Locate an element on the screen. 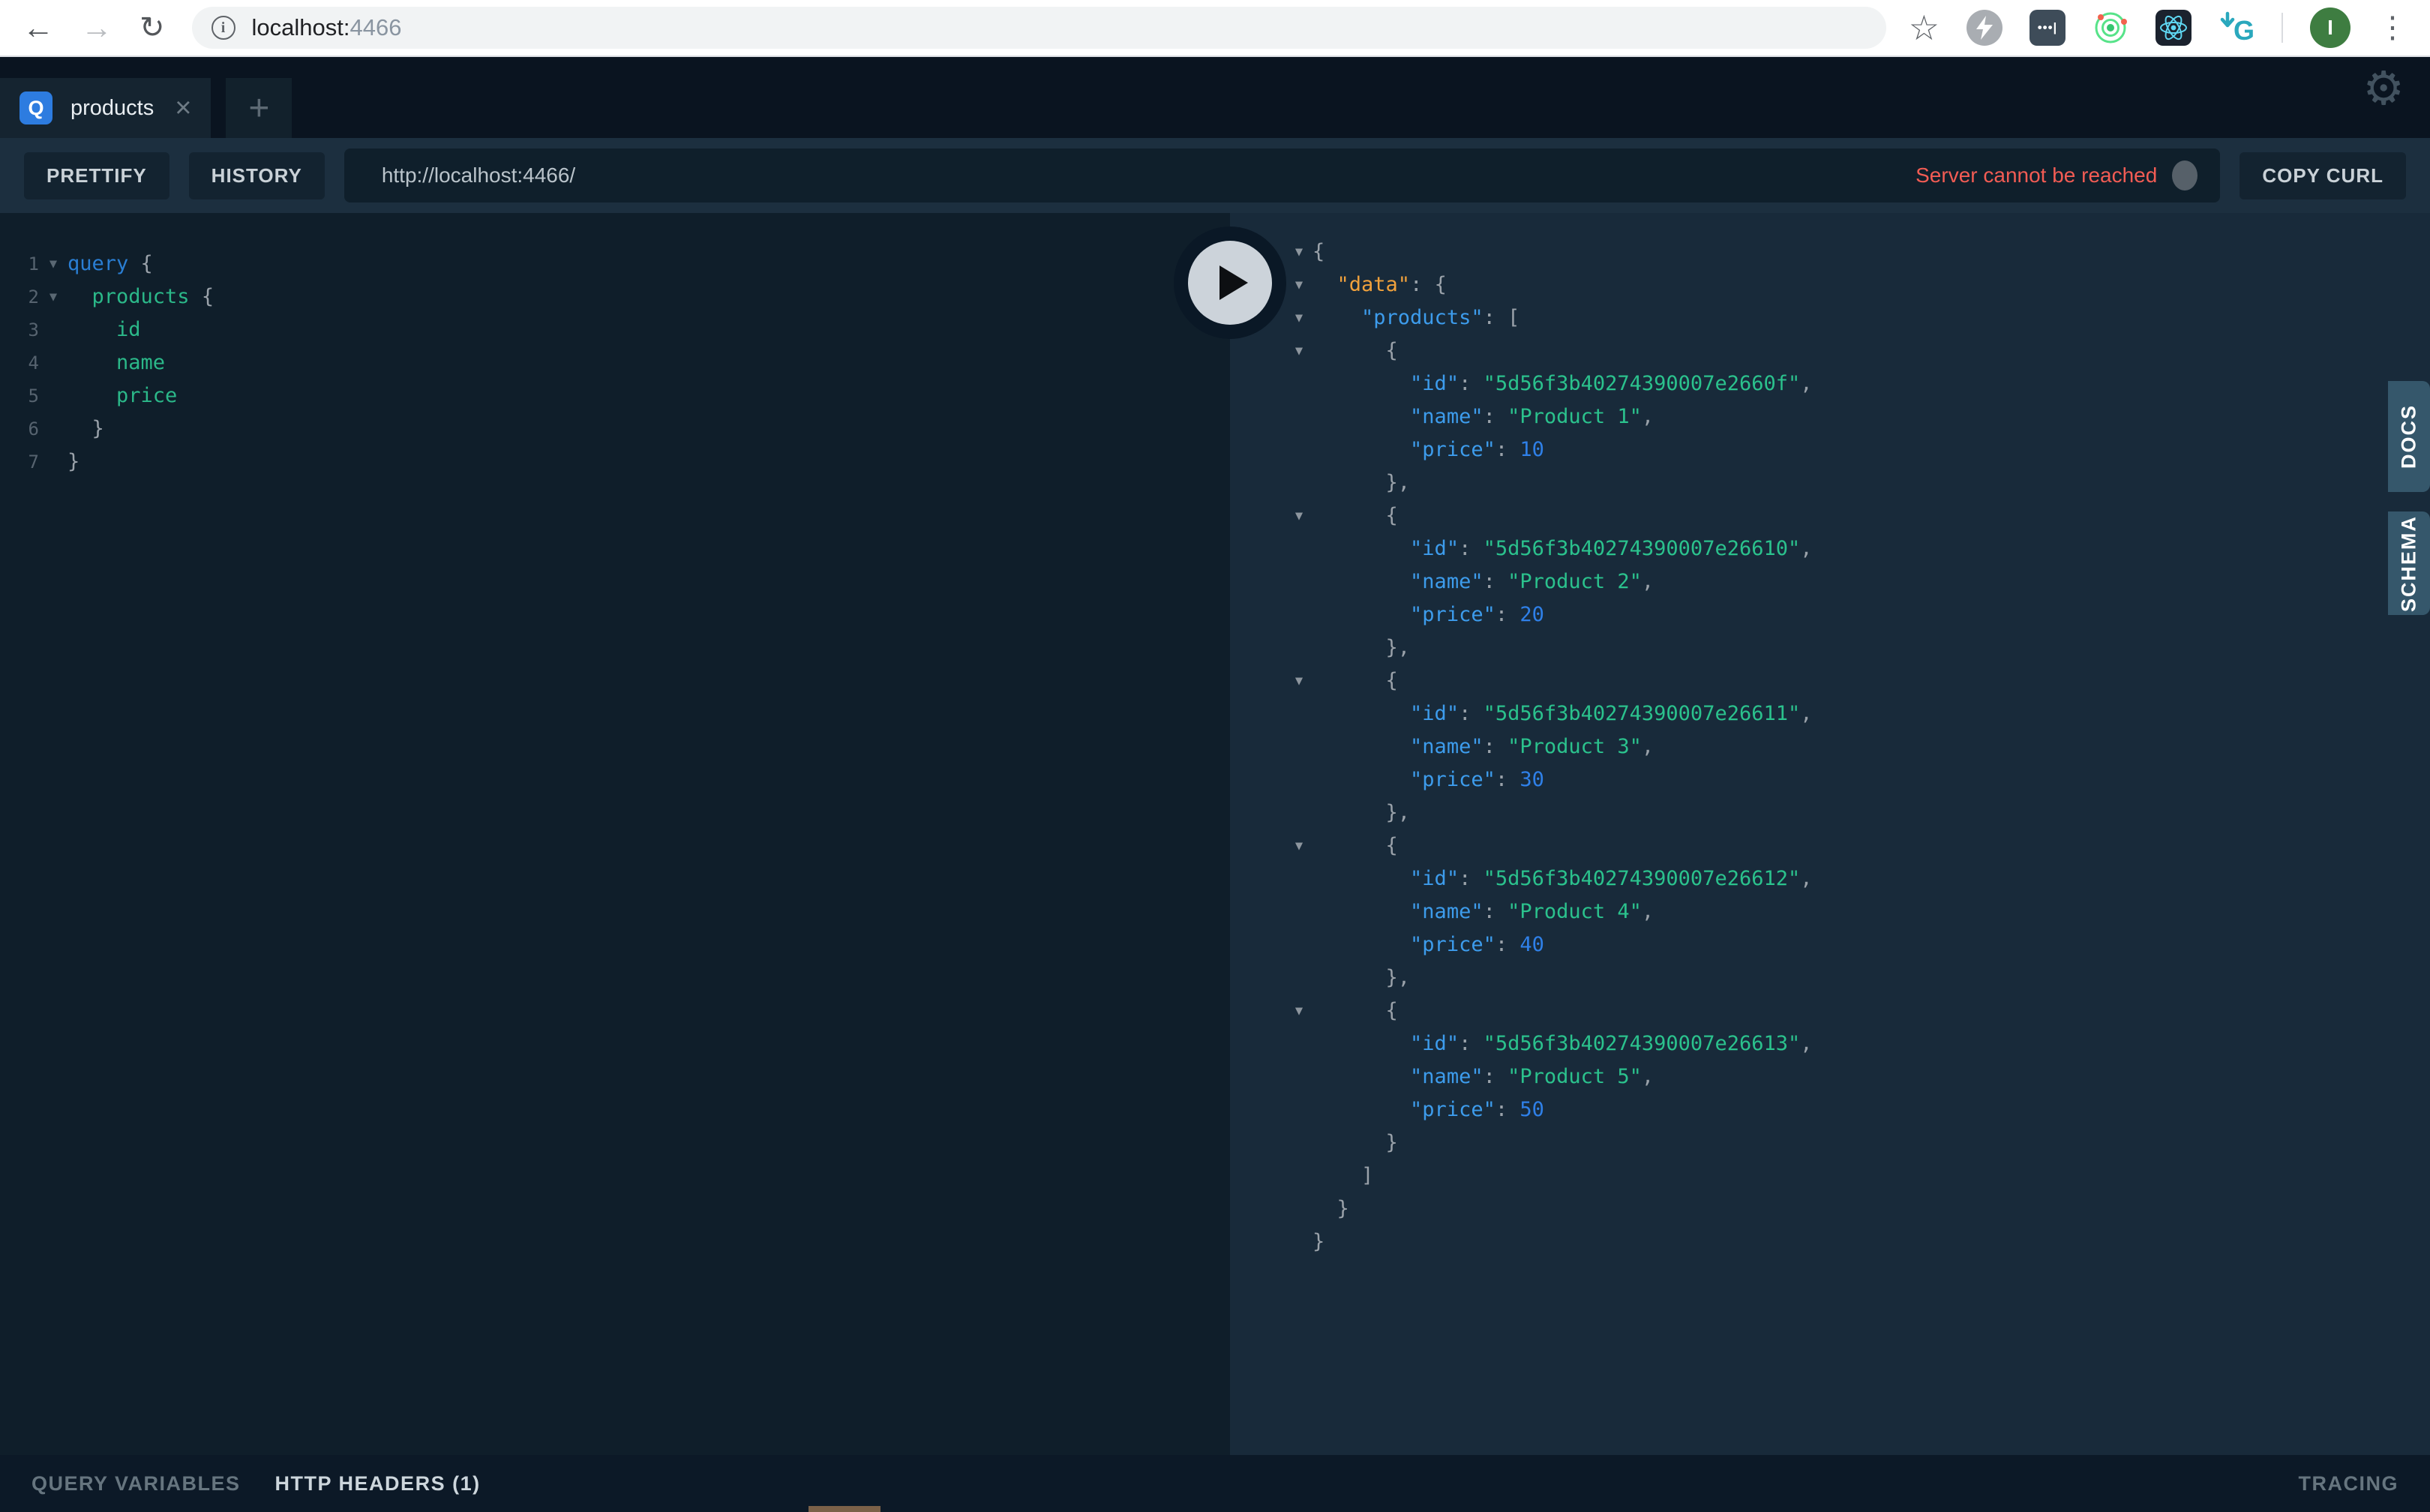 The height and width of the screenshot is (1512, 2430). forward-arrow-icon: → is located at coordinates (96, 28).